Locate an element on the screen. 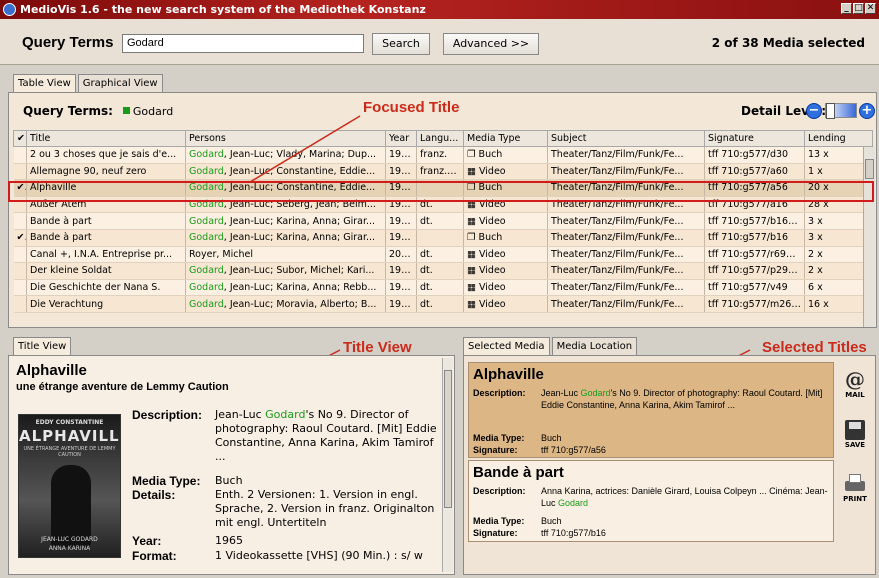 The height and width of the screenshot is (578, 879). tab-title-view: Title View is located at coordinates (42, 346).